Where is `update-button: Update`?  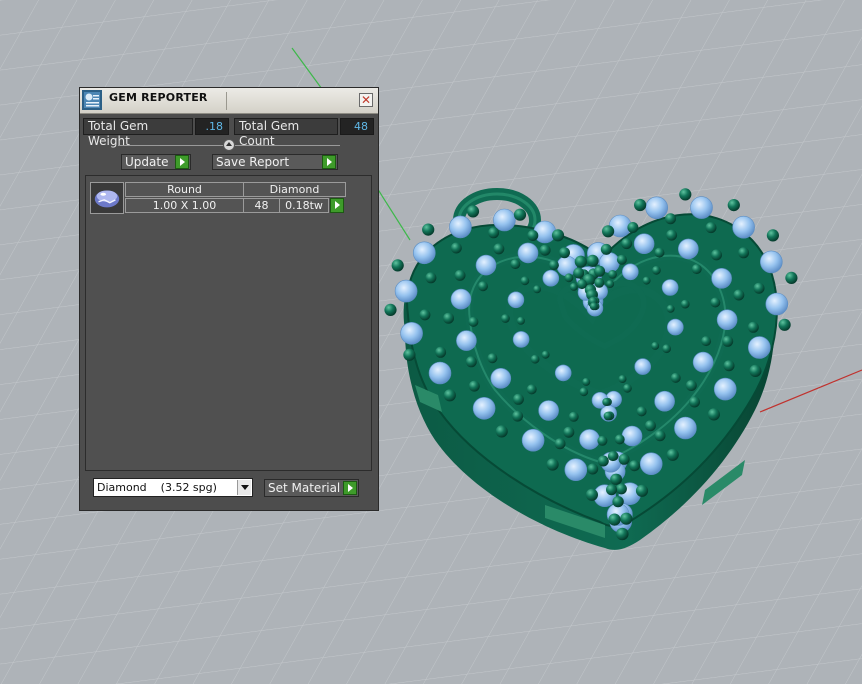
update-button: Update is located at coordinates (156, 162).